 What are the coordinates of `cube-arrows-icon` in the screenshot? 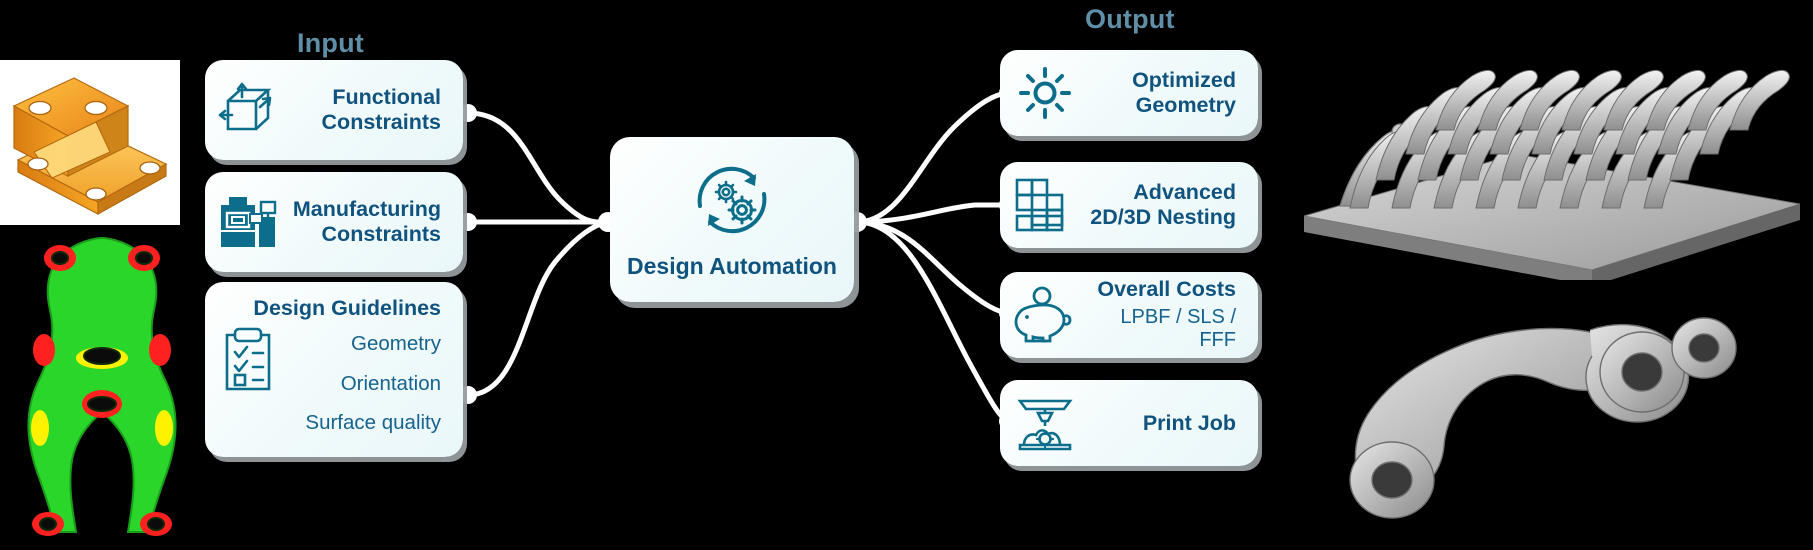 It's located at (248, 110).